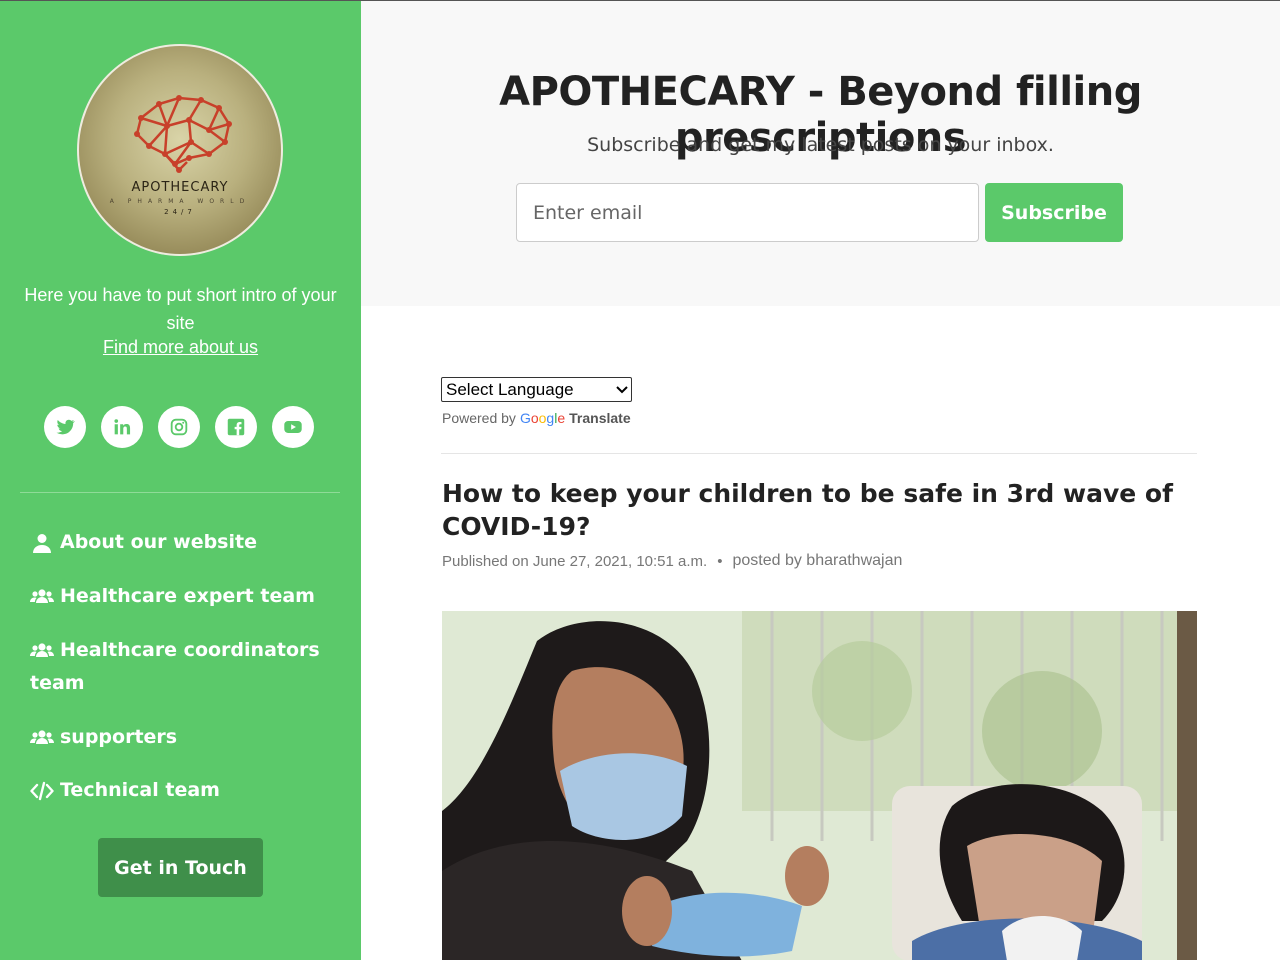 The image size is (1280, 960). Describe the element at coordinates (747, 212) in the screenshot. I see `email-field` at that location.